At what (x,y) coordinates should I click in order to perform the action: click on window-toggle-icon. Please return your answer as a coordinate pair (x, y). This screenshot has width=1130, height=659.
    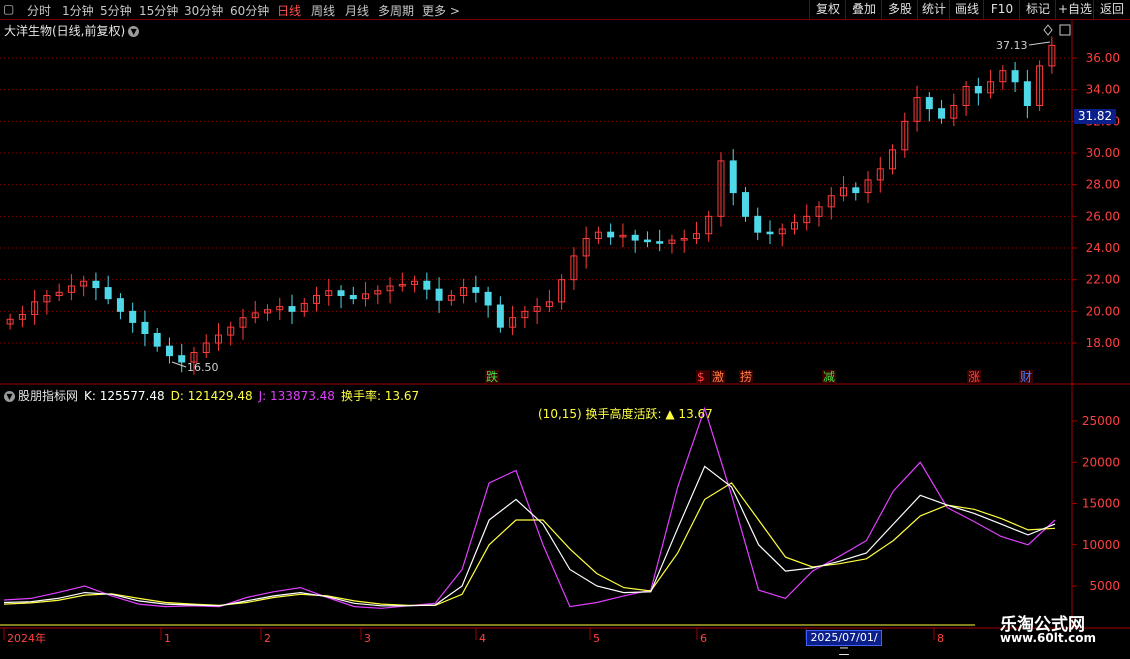
    Looking at the image, I should click on (1065, 30).